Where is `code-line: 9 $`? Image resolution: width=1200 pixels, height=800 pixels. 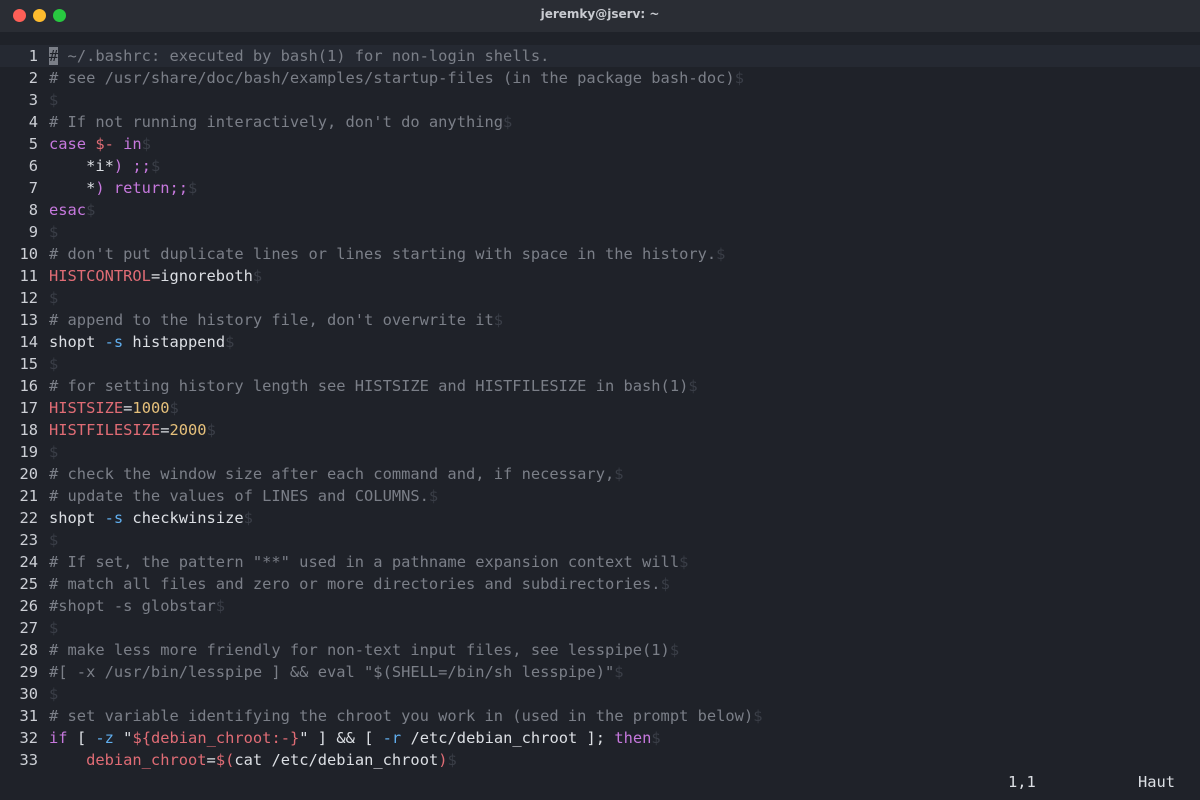 code-line: 9 $ is located at coordinates (600, 232).